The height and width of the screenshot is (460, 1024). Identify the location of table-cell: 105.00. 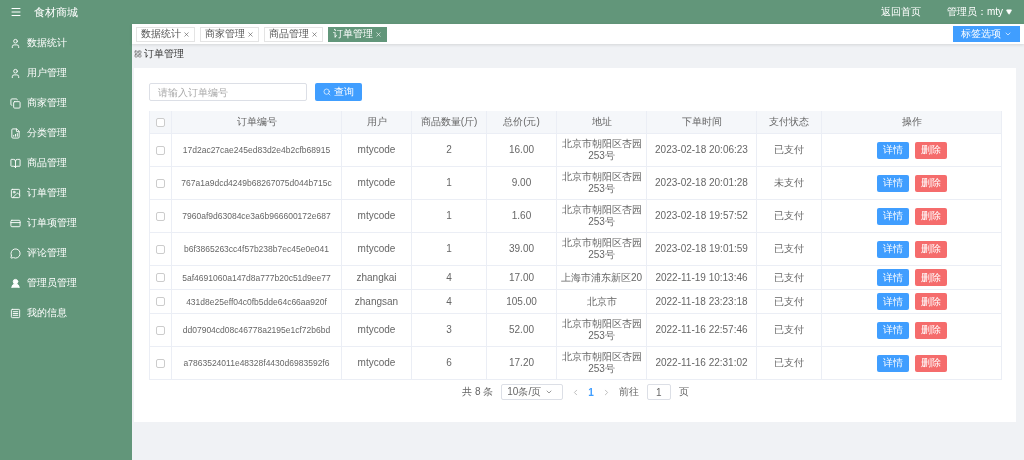
(521, 301).